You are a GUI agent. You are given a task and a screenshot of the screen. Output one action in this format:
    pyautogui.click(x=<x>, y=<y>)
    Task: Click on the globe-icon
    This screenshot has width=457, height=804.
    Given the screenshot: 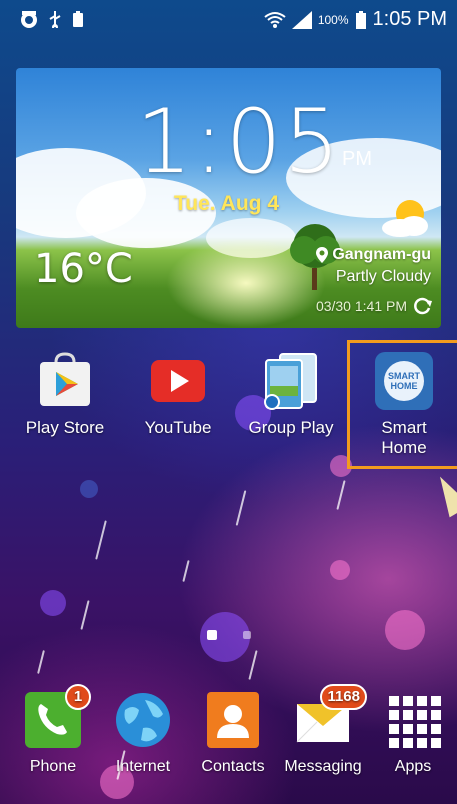 What is the action you would take?
    pyautogui.click(x=143, y=720)
    